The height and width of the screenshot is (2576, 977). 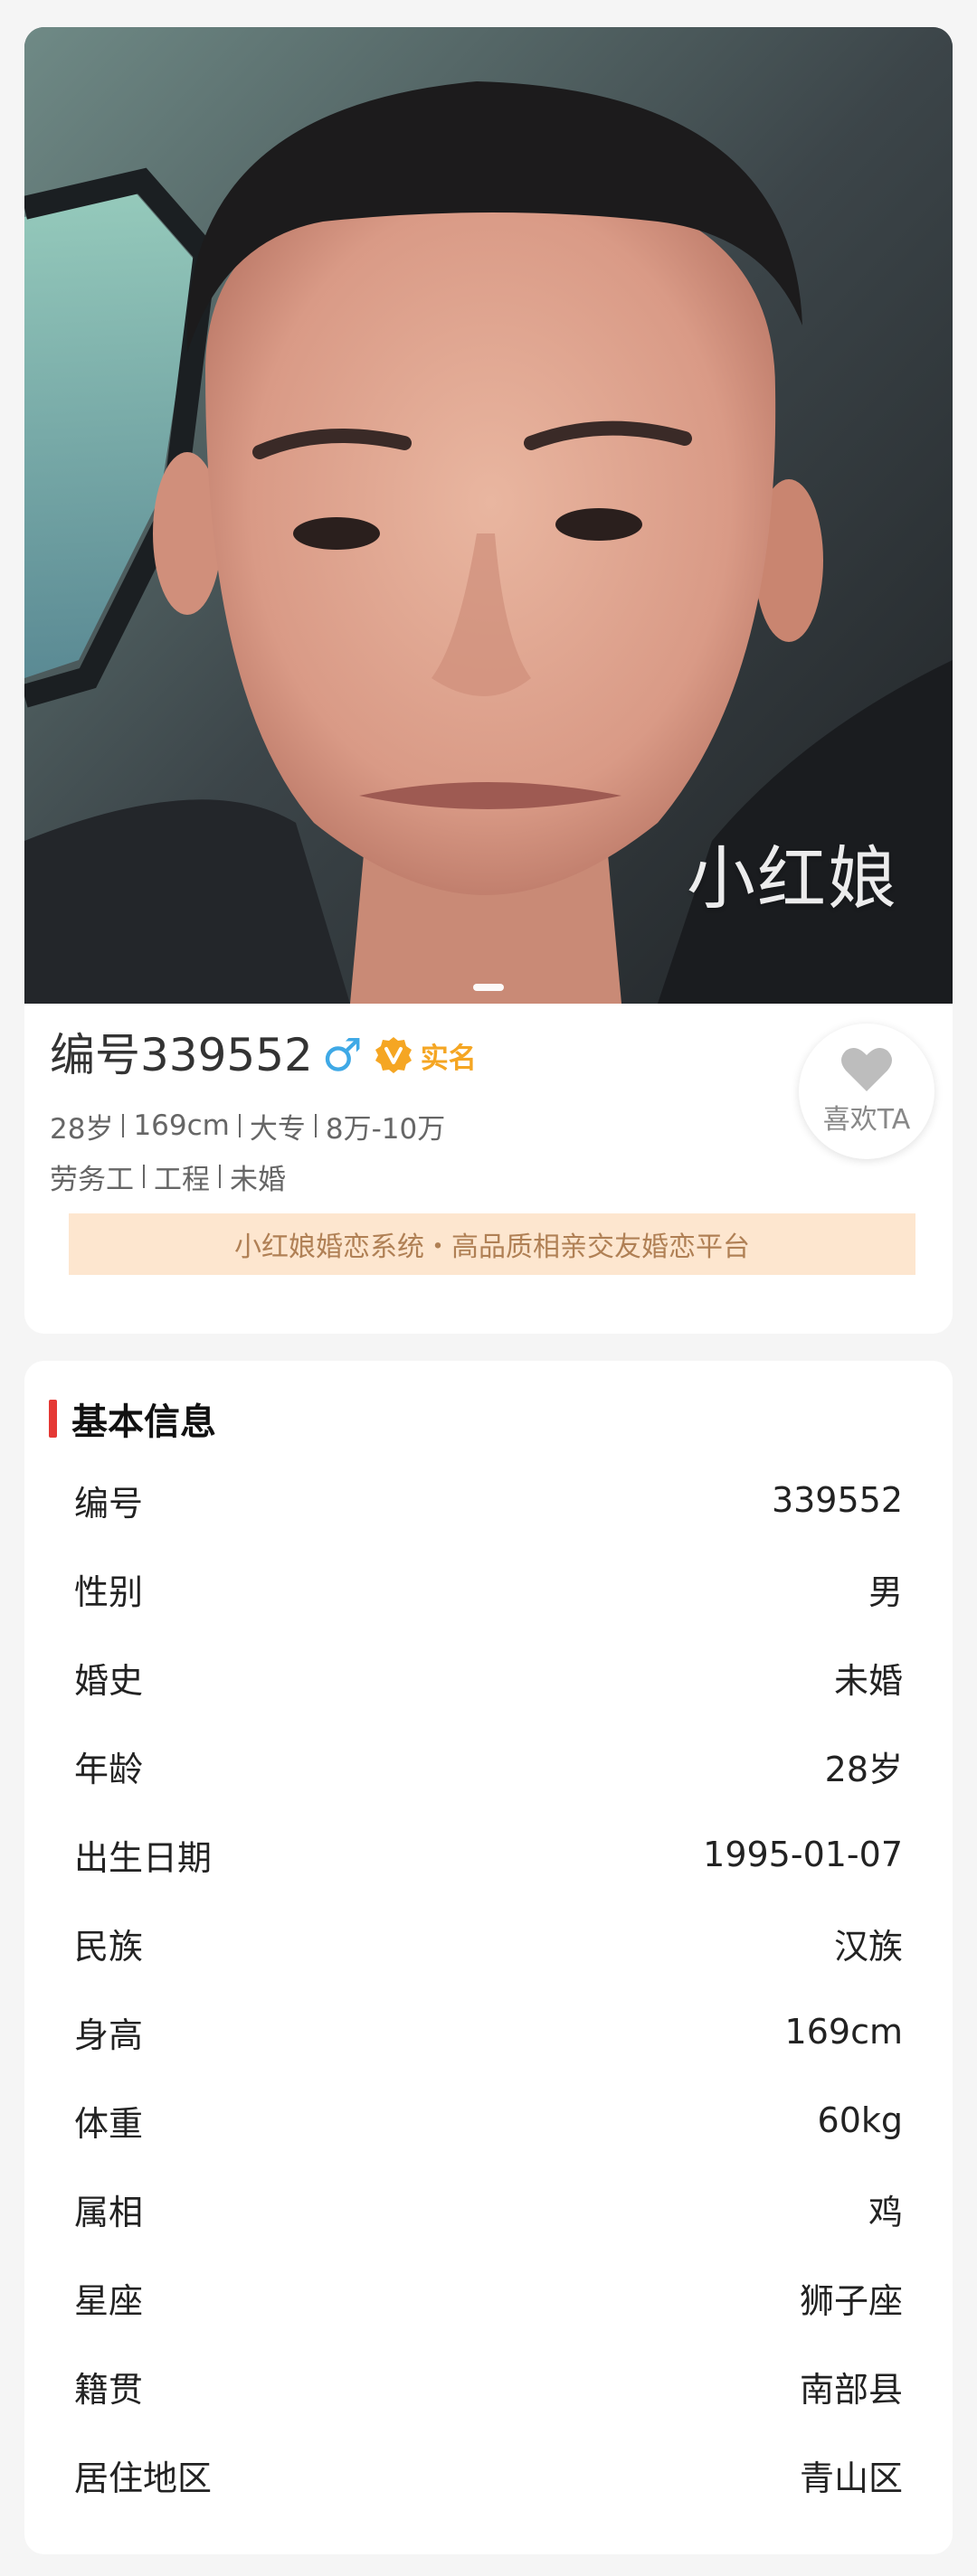 I want to click on profile-meta-line-1: 28岁 169cm 大专 8万-10万, so click(x=248, y=1126).